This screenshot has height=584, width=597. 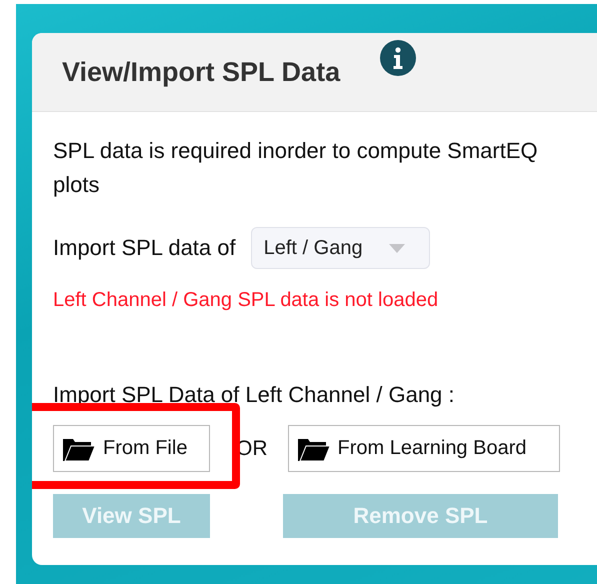 What do you see at coordinates (296, 168) in the screenshot?
I see `description-text: SPL data is required inorder to compute SmartEQ plots` at bounding box center [296, 168].